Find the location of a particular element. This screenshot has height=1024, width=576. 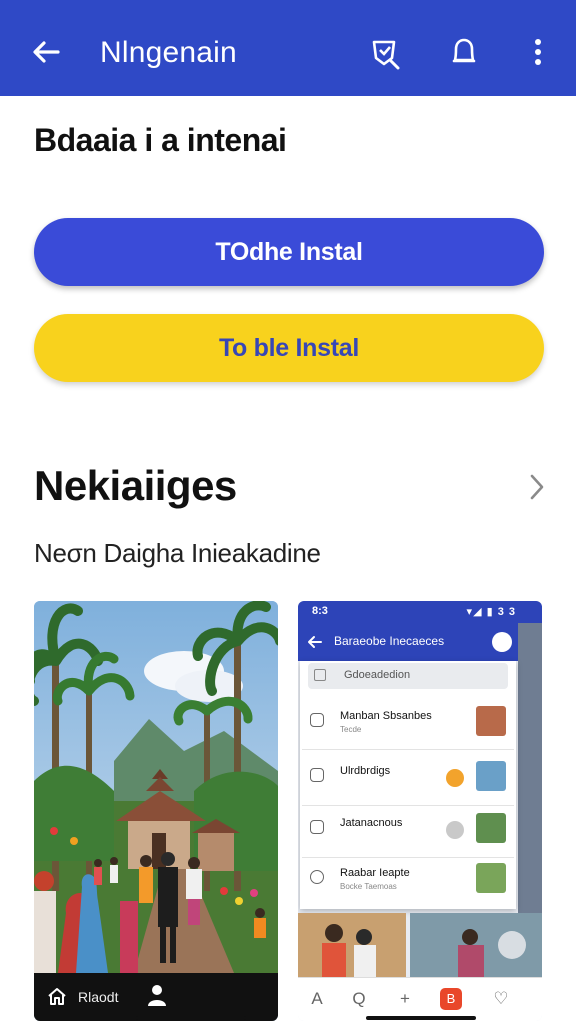

page-heading: Bdaaia i a intenai is located at coordinates (160, 140).